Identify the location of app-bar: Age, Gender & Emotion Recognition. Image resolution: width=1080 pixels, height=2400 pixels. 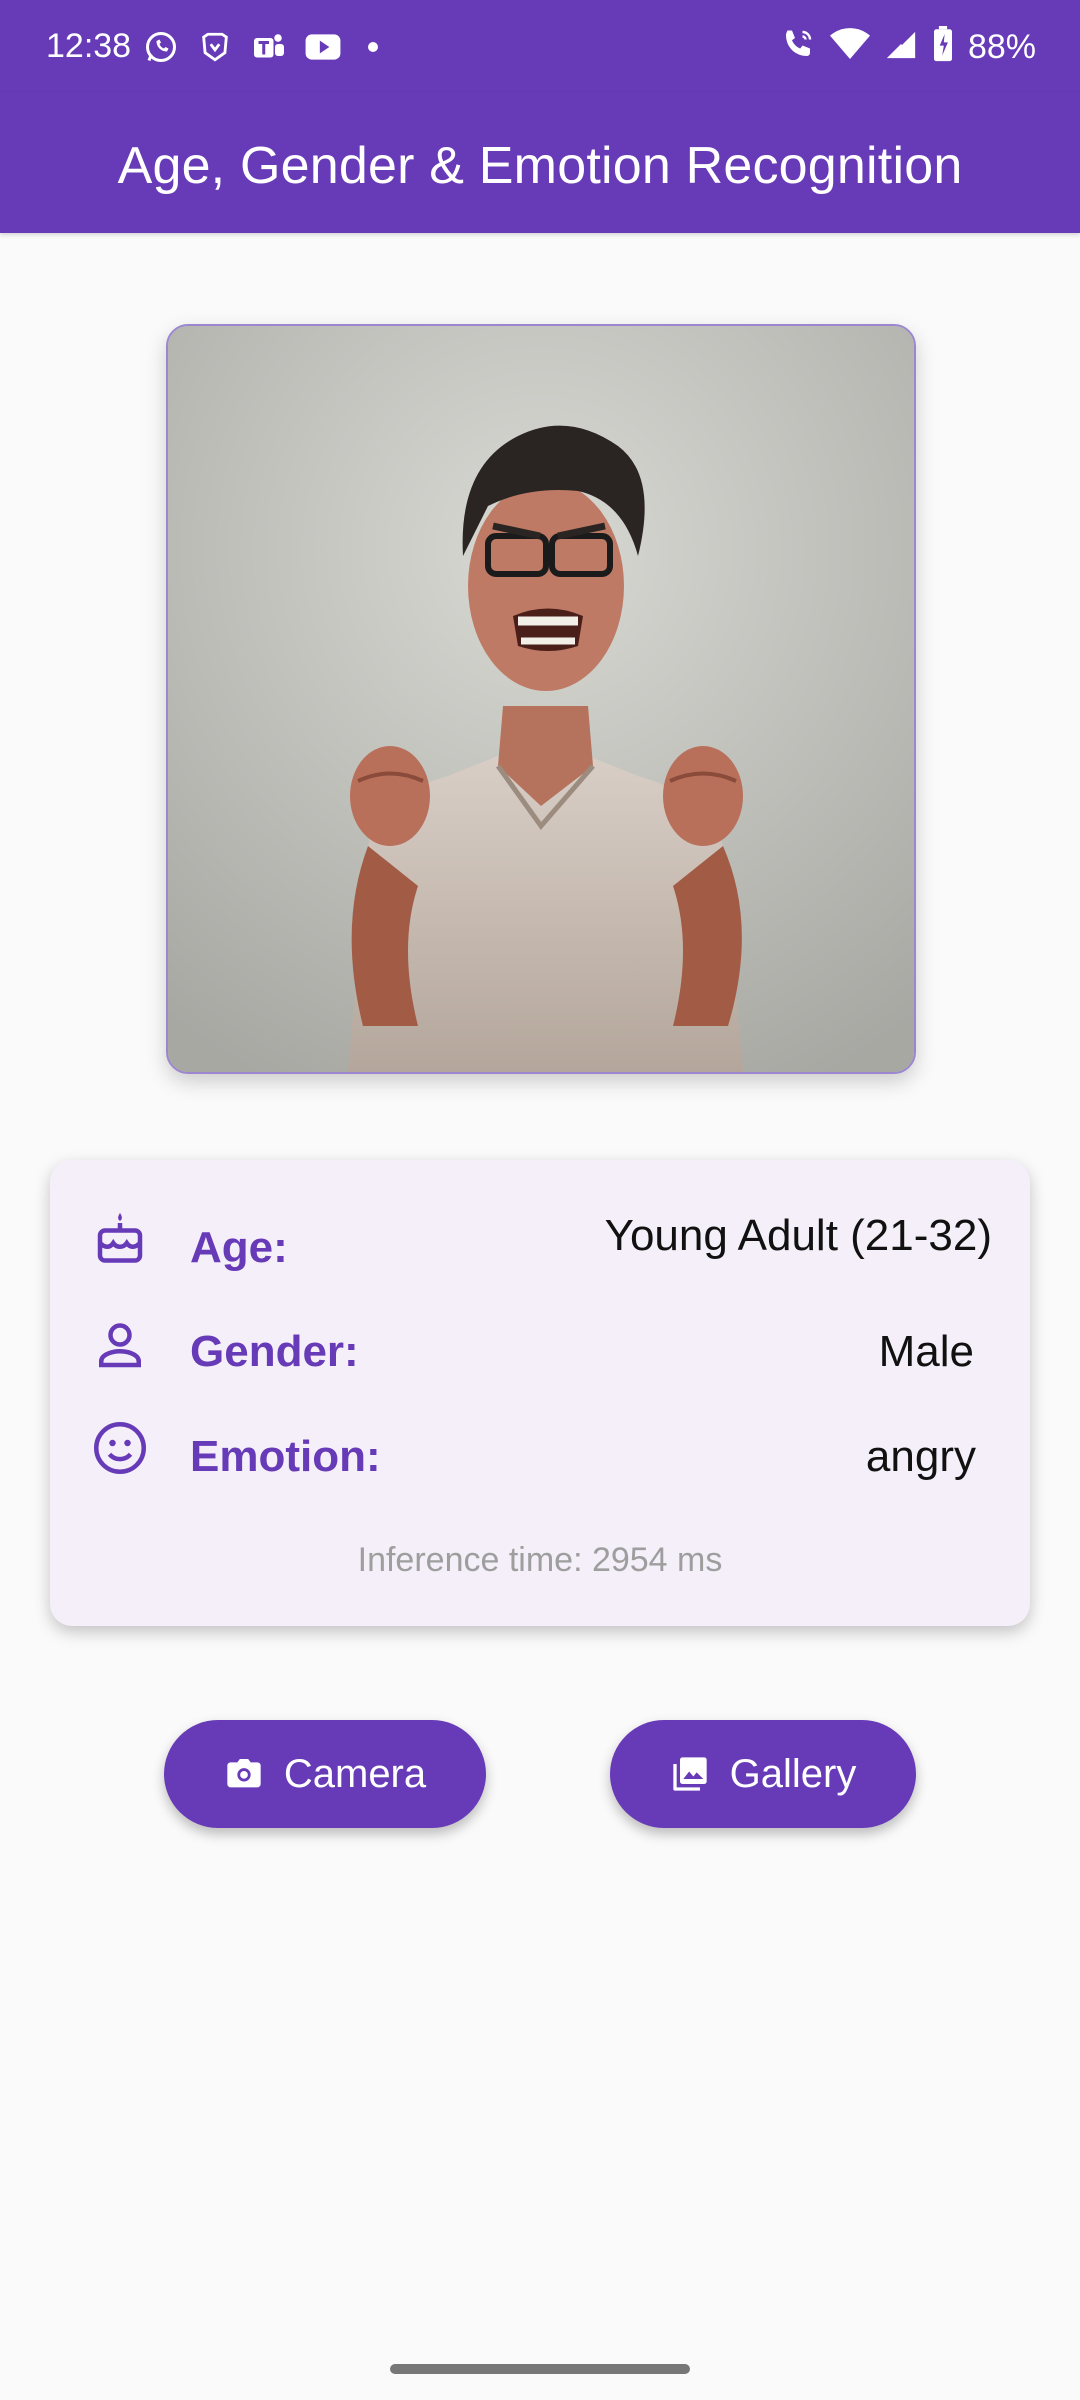
(540, 162).